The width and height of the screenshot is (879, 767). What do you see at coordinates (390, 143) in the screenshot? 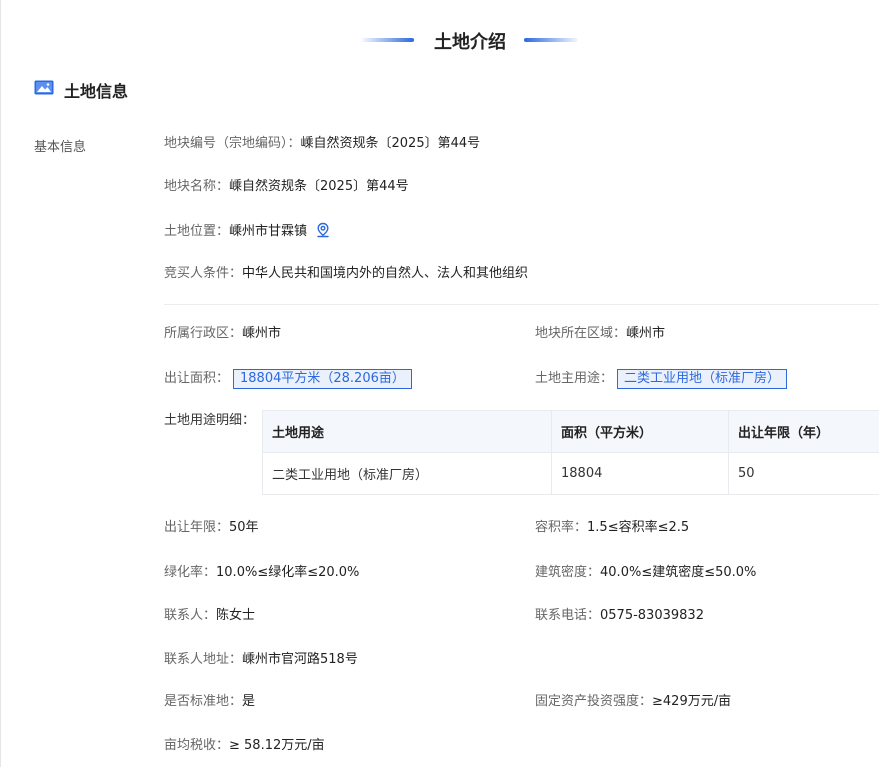
I see `plot-number-value: 嵊自然资规条〔2025〕第44号` at bounding box center [390, 143].